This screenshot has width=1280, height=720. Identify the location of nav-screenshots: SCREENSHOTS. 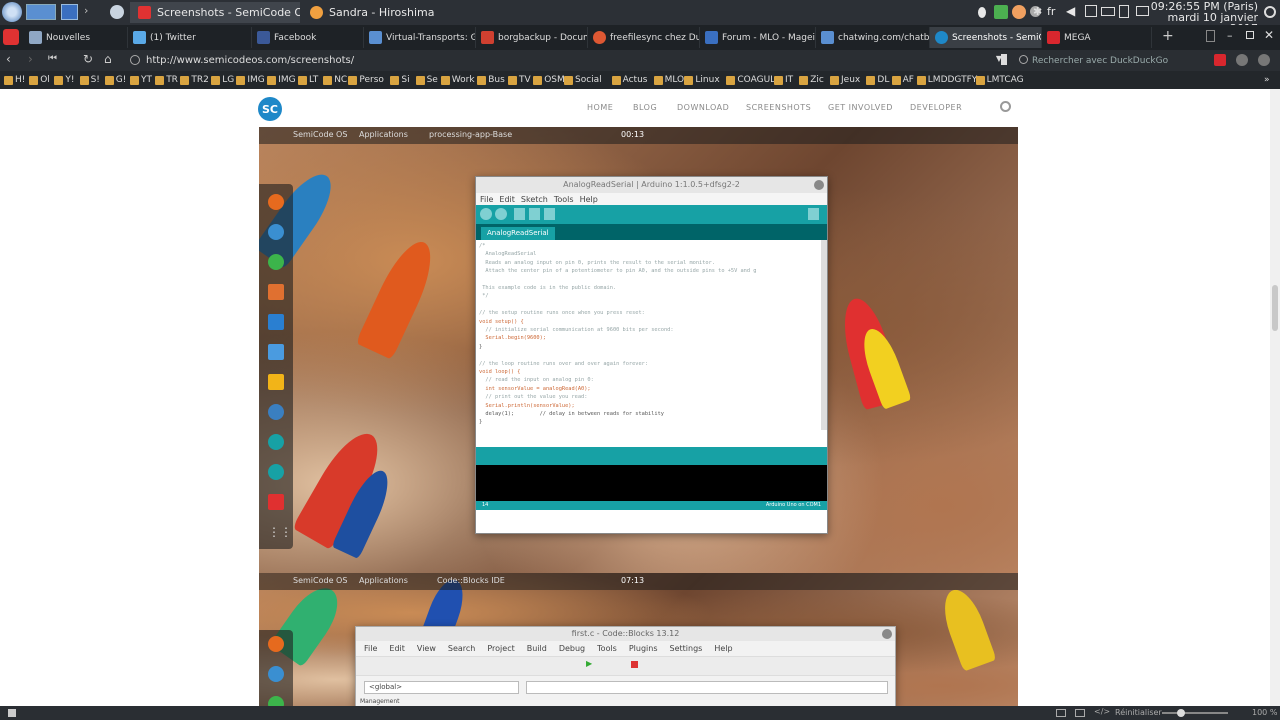
(778, 107).